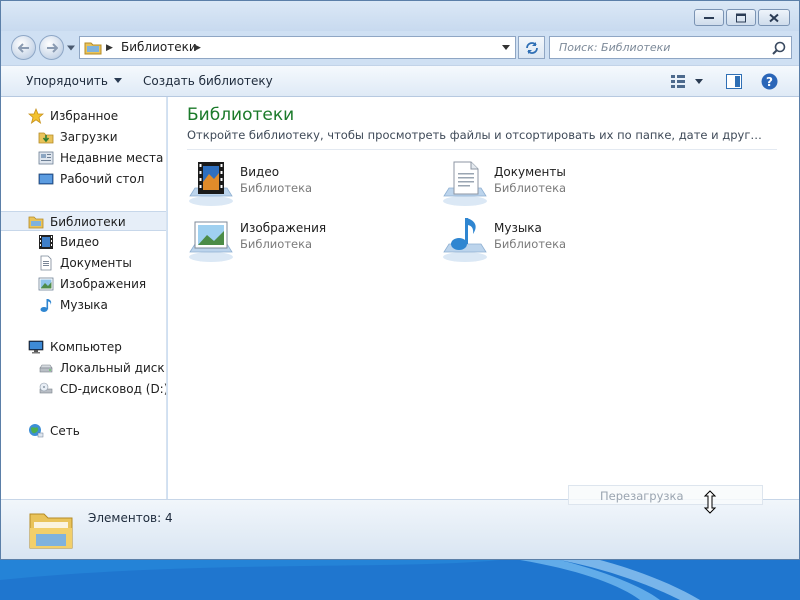 Image resolution: width=800 pixels, height=600 pixels. What do you see at coordinates (130, 518) in the screenshot?
I see `item-count: Элементов: 4` at bounding box center [130, 518].